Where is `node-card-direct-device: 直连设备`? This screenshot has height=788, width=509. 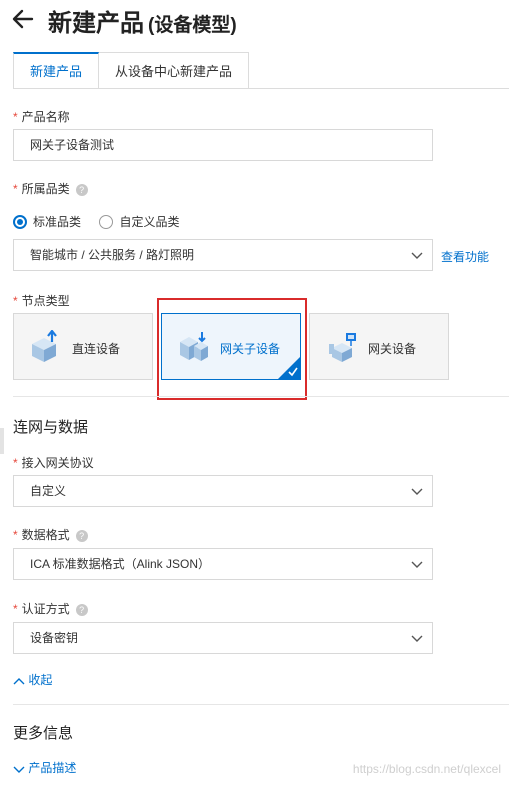 node-card-direct-device: 直连设备 is located at coordinates (83, 346).